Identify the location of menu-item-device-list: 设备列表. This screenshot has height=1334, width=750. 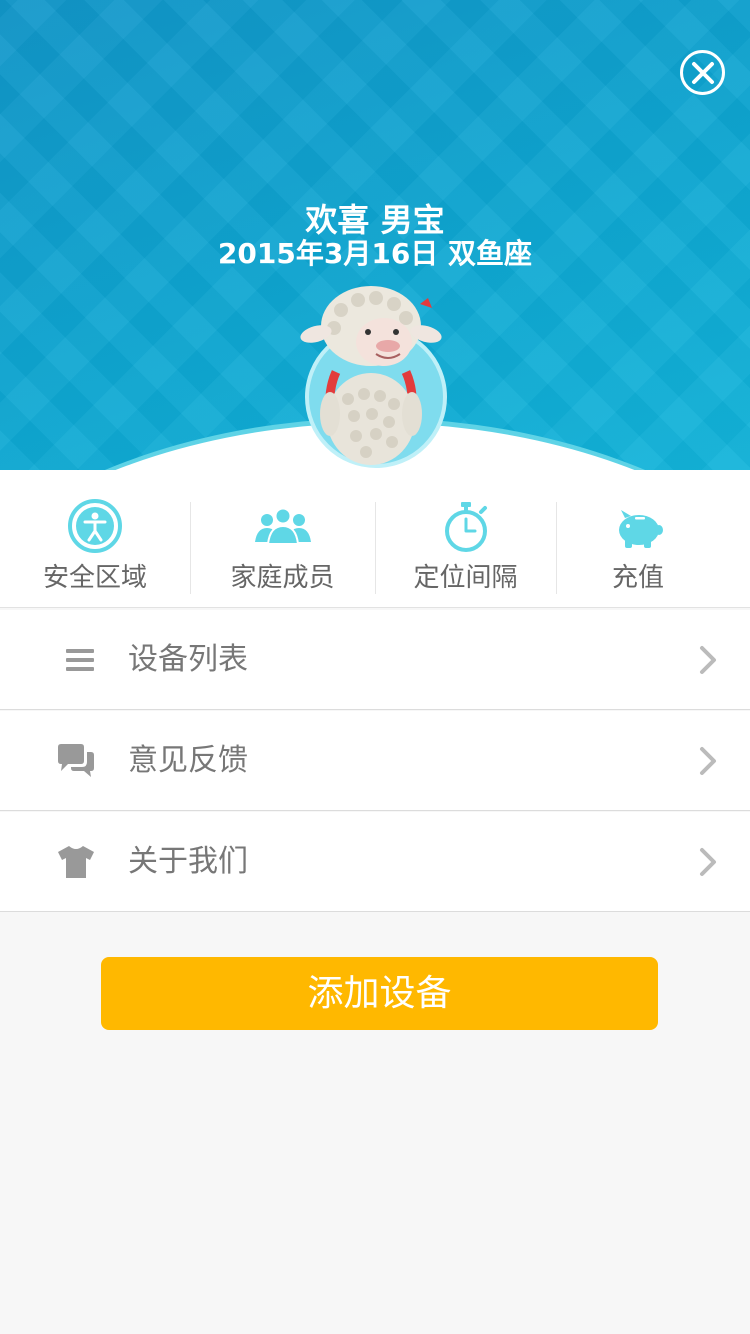
(375, 660).